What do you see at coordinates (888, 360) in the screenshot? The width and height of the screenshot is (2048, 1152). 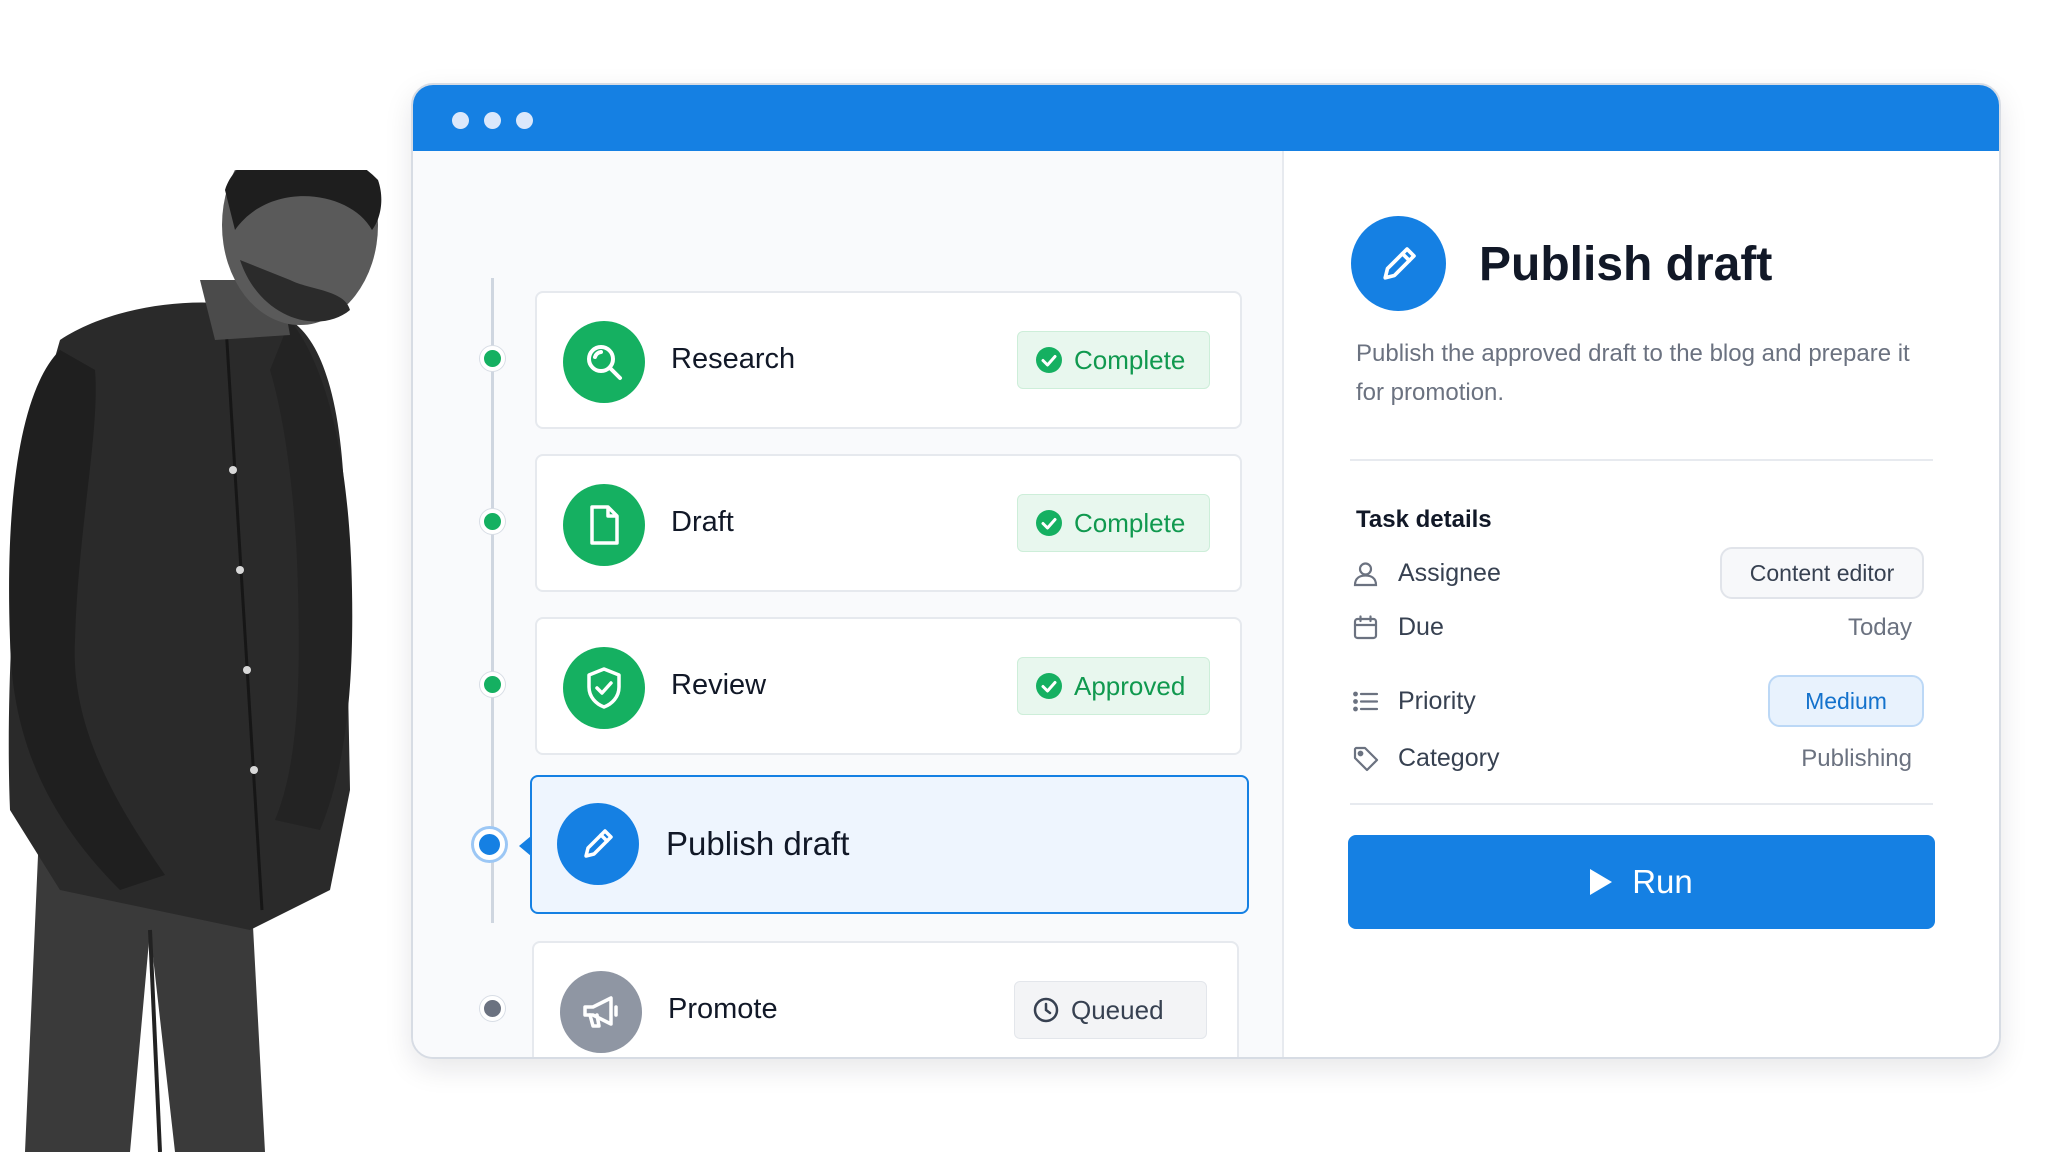 I see `step-card-research: Research Complete` at bounding box center [888, 360].